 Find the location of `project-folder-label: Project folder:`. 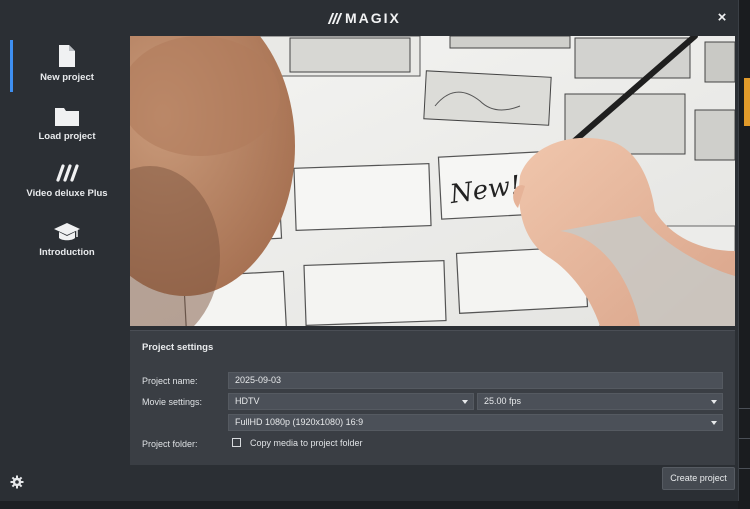

project-folder-label: Project folder: is located at coordinates (170, 444).